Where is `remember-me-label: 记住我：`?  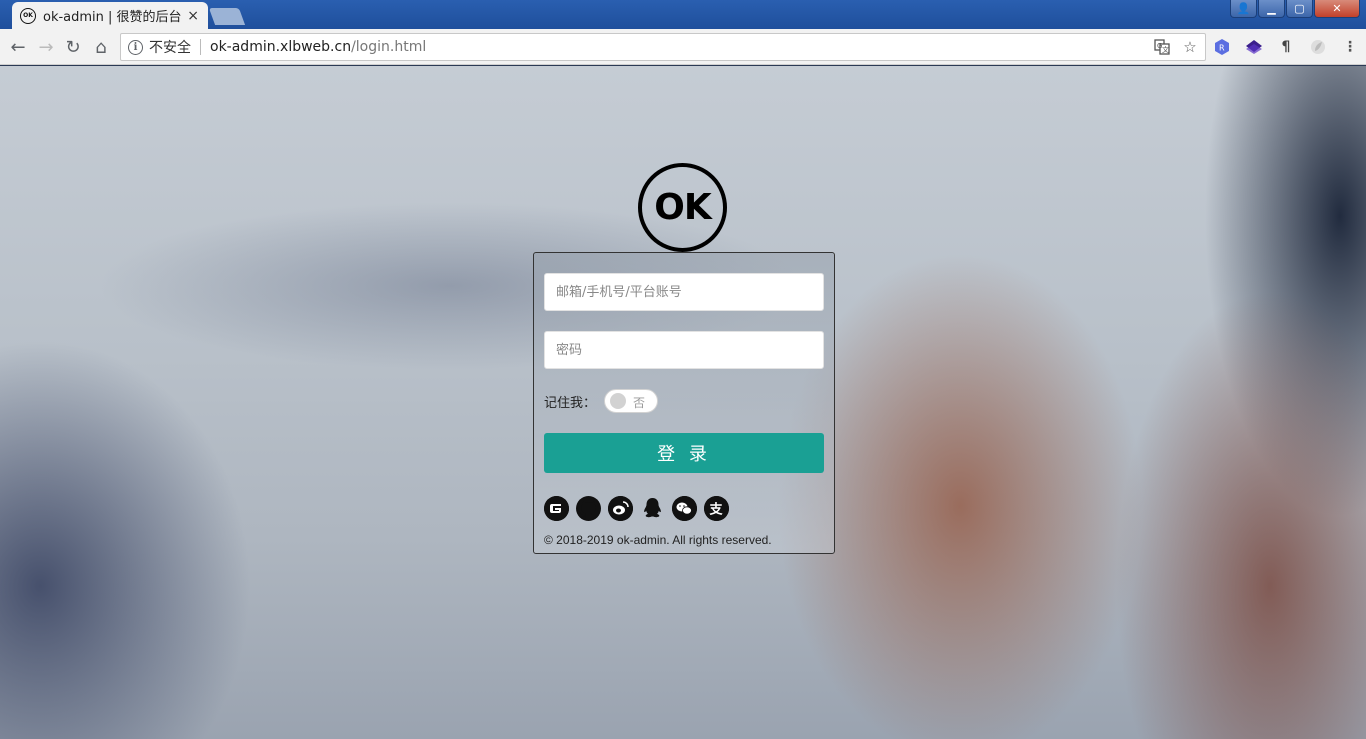
remember-me-label: 记住我： is located at coordinates (570, 403).